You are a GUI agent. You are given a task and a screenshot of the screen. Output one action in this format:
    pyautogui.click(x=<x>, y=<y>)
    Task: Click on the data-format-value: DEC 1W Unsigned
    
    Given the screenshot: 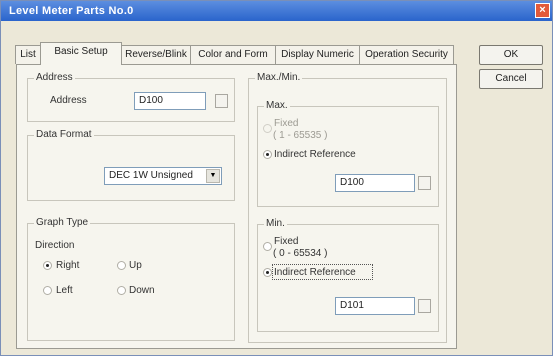 What is the action you would take?
    pyautogui.click(x=151, y=175)
    